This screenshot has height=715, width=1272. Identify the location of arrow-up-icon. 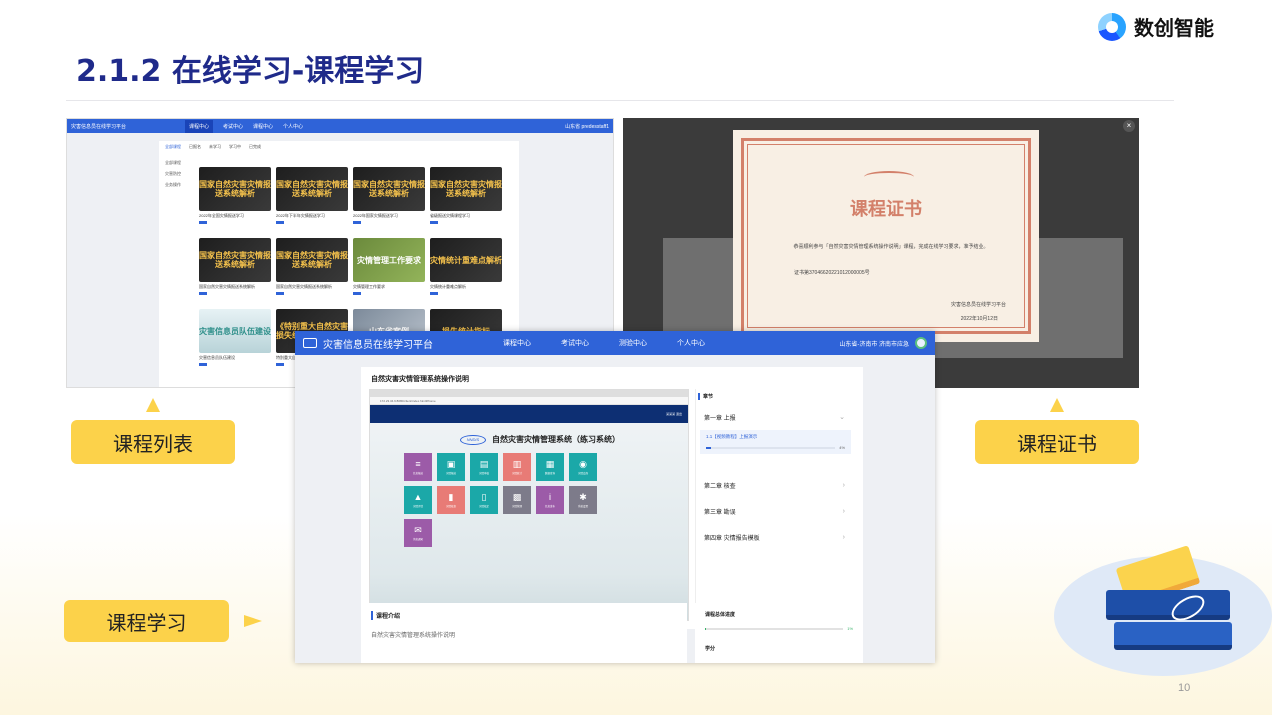
(153, 405).